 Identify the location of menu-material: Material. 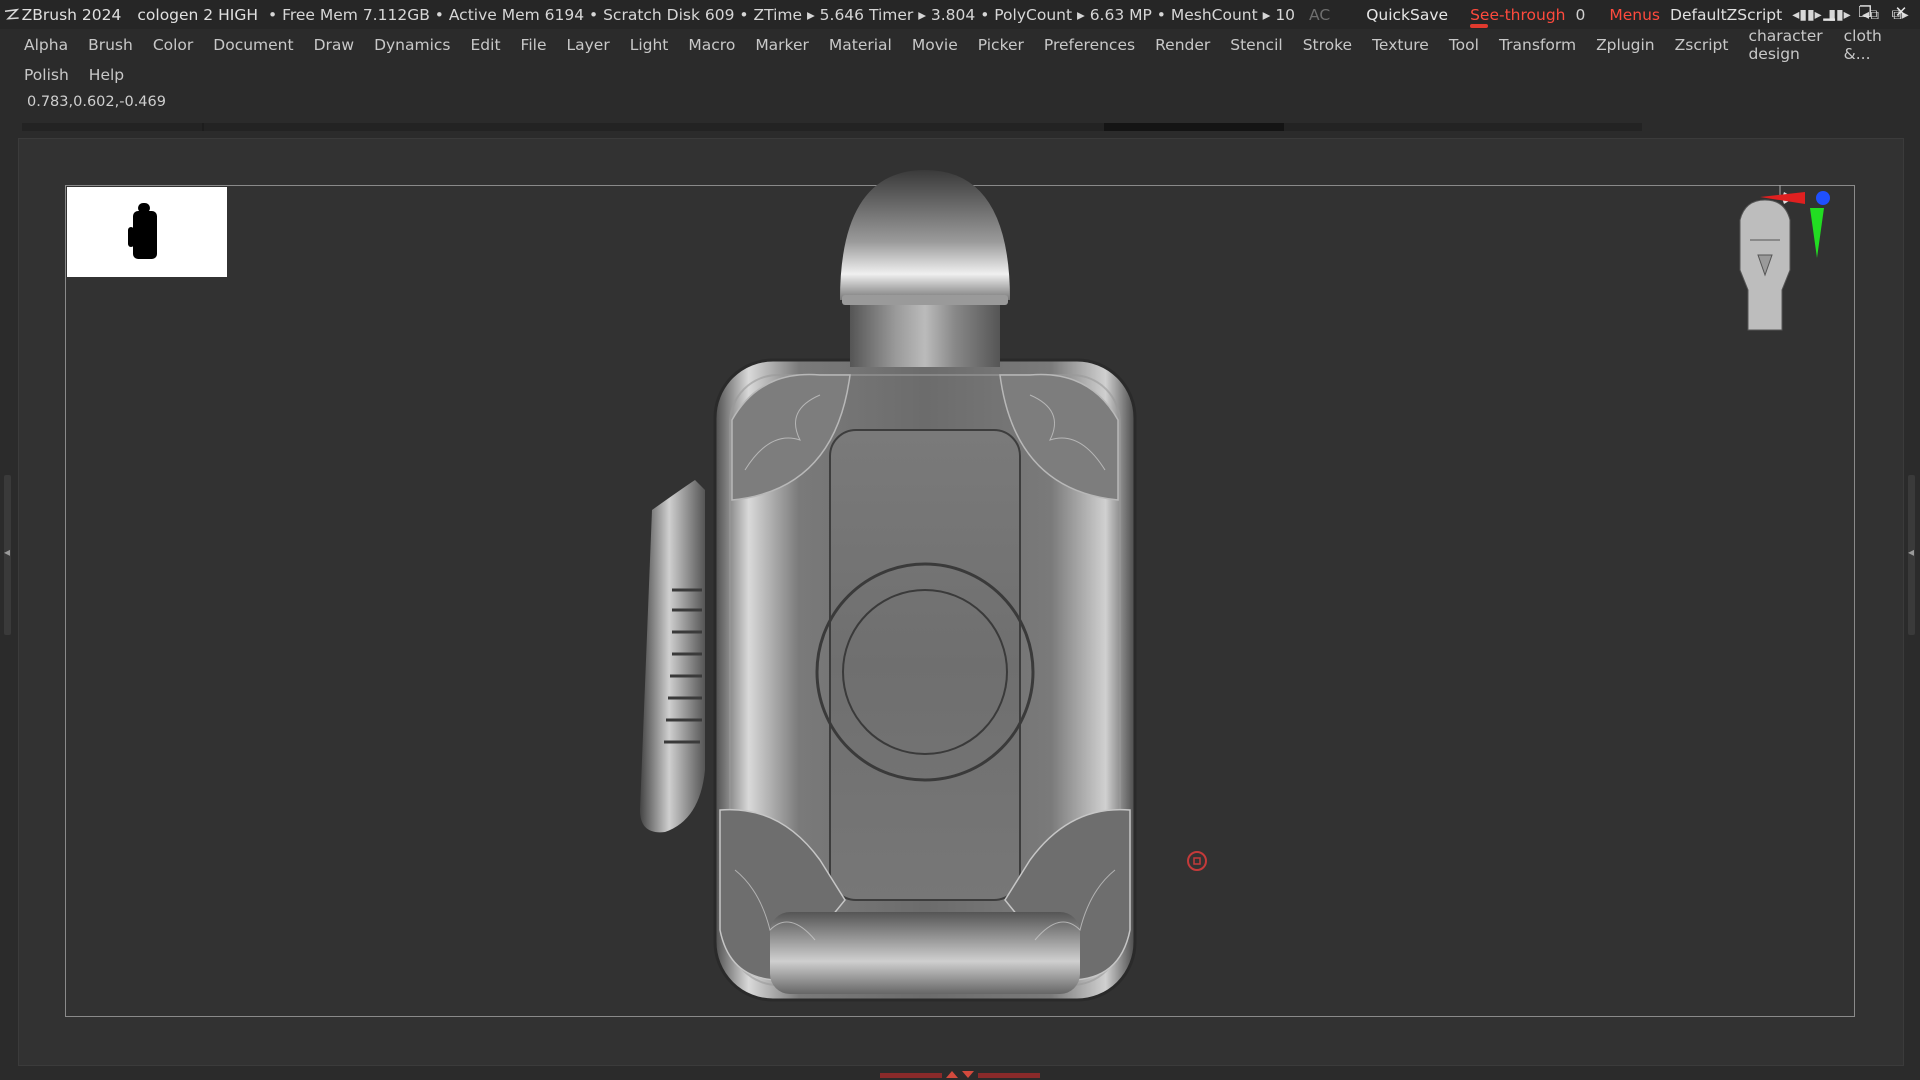
(860, 45).